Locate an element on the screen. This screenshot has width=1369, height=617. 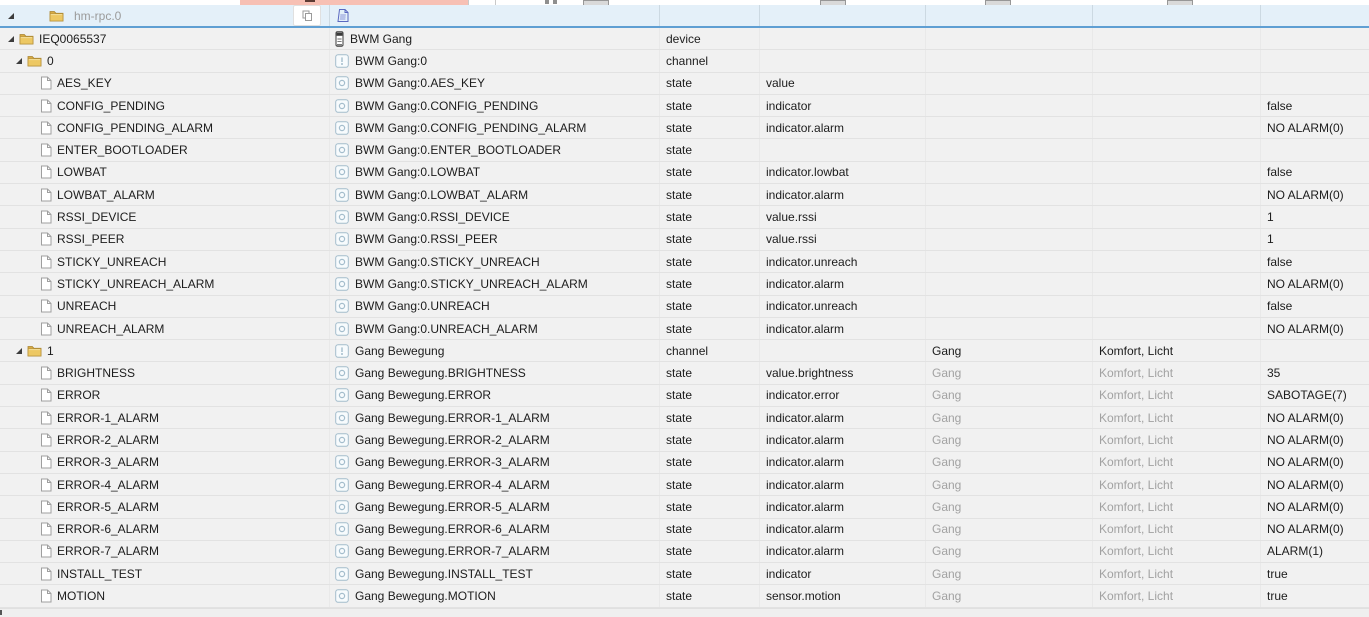
object-name-label: Gang Bewegung is located at coordinates (400, 350).